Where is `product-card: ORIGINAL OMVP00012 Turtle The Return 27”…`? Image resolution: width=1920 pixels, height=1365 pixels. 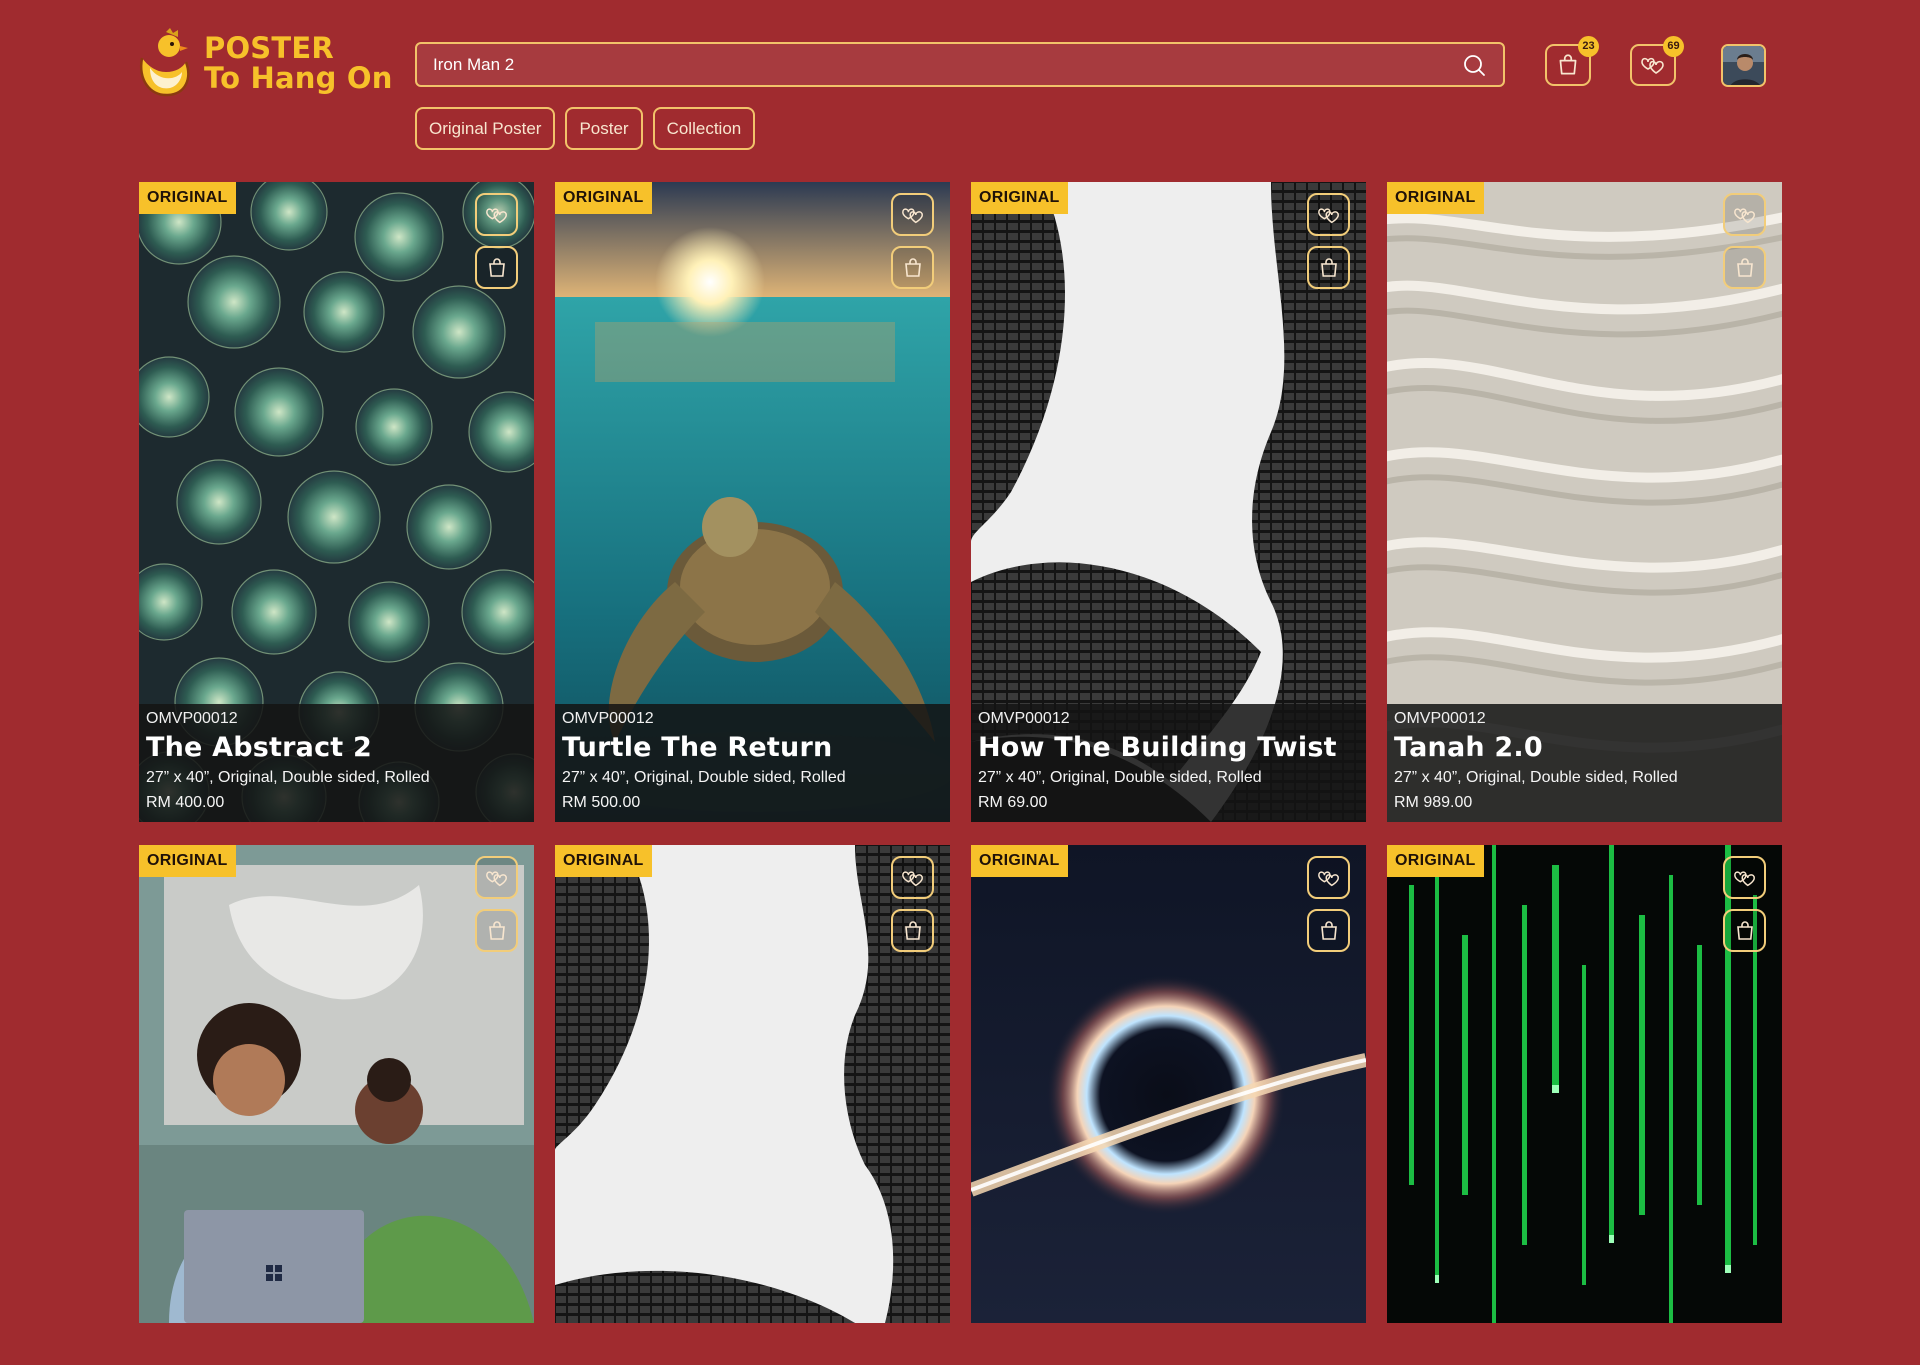
product-card: ORIGINAL OMVP00012 Turtle The Return 27”… is located at coordinates (752, 502).